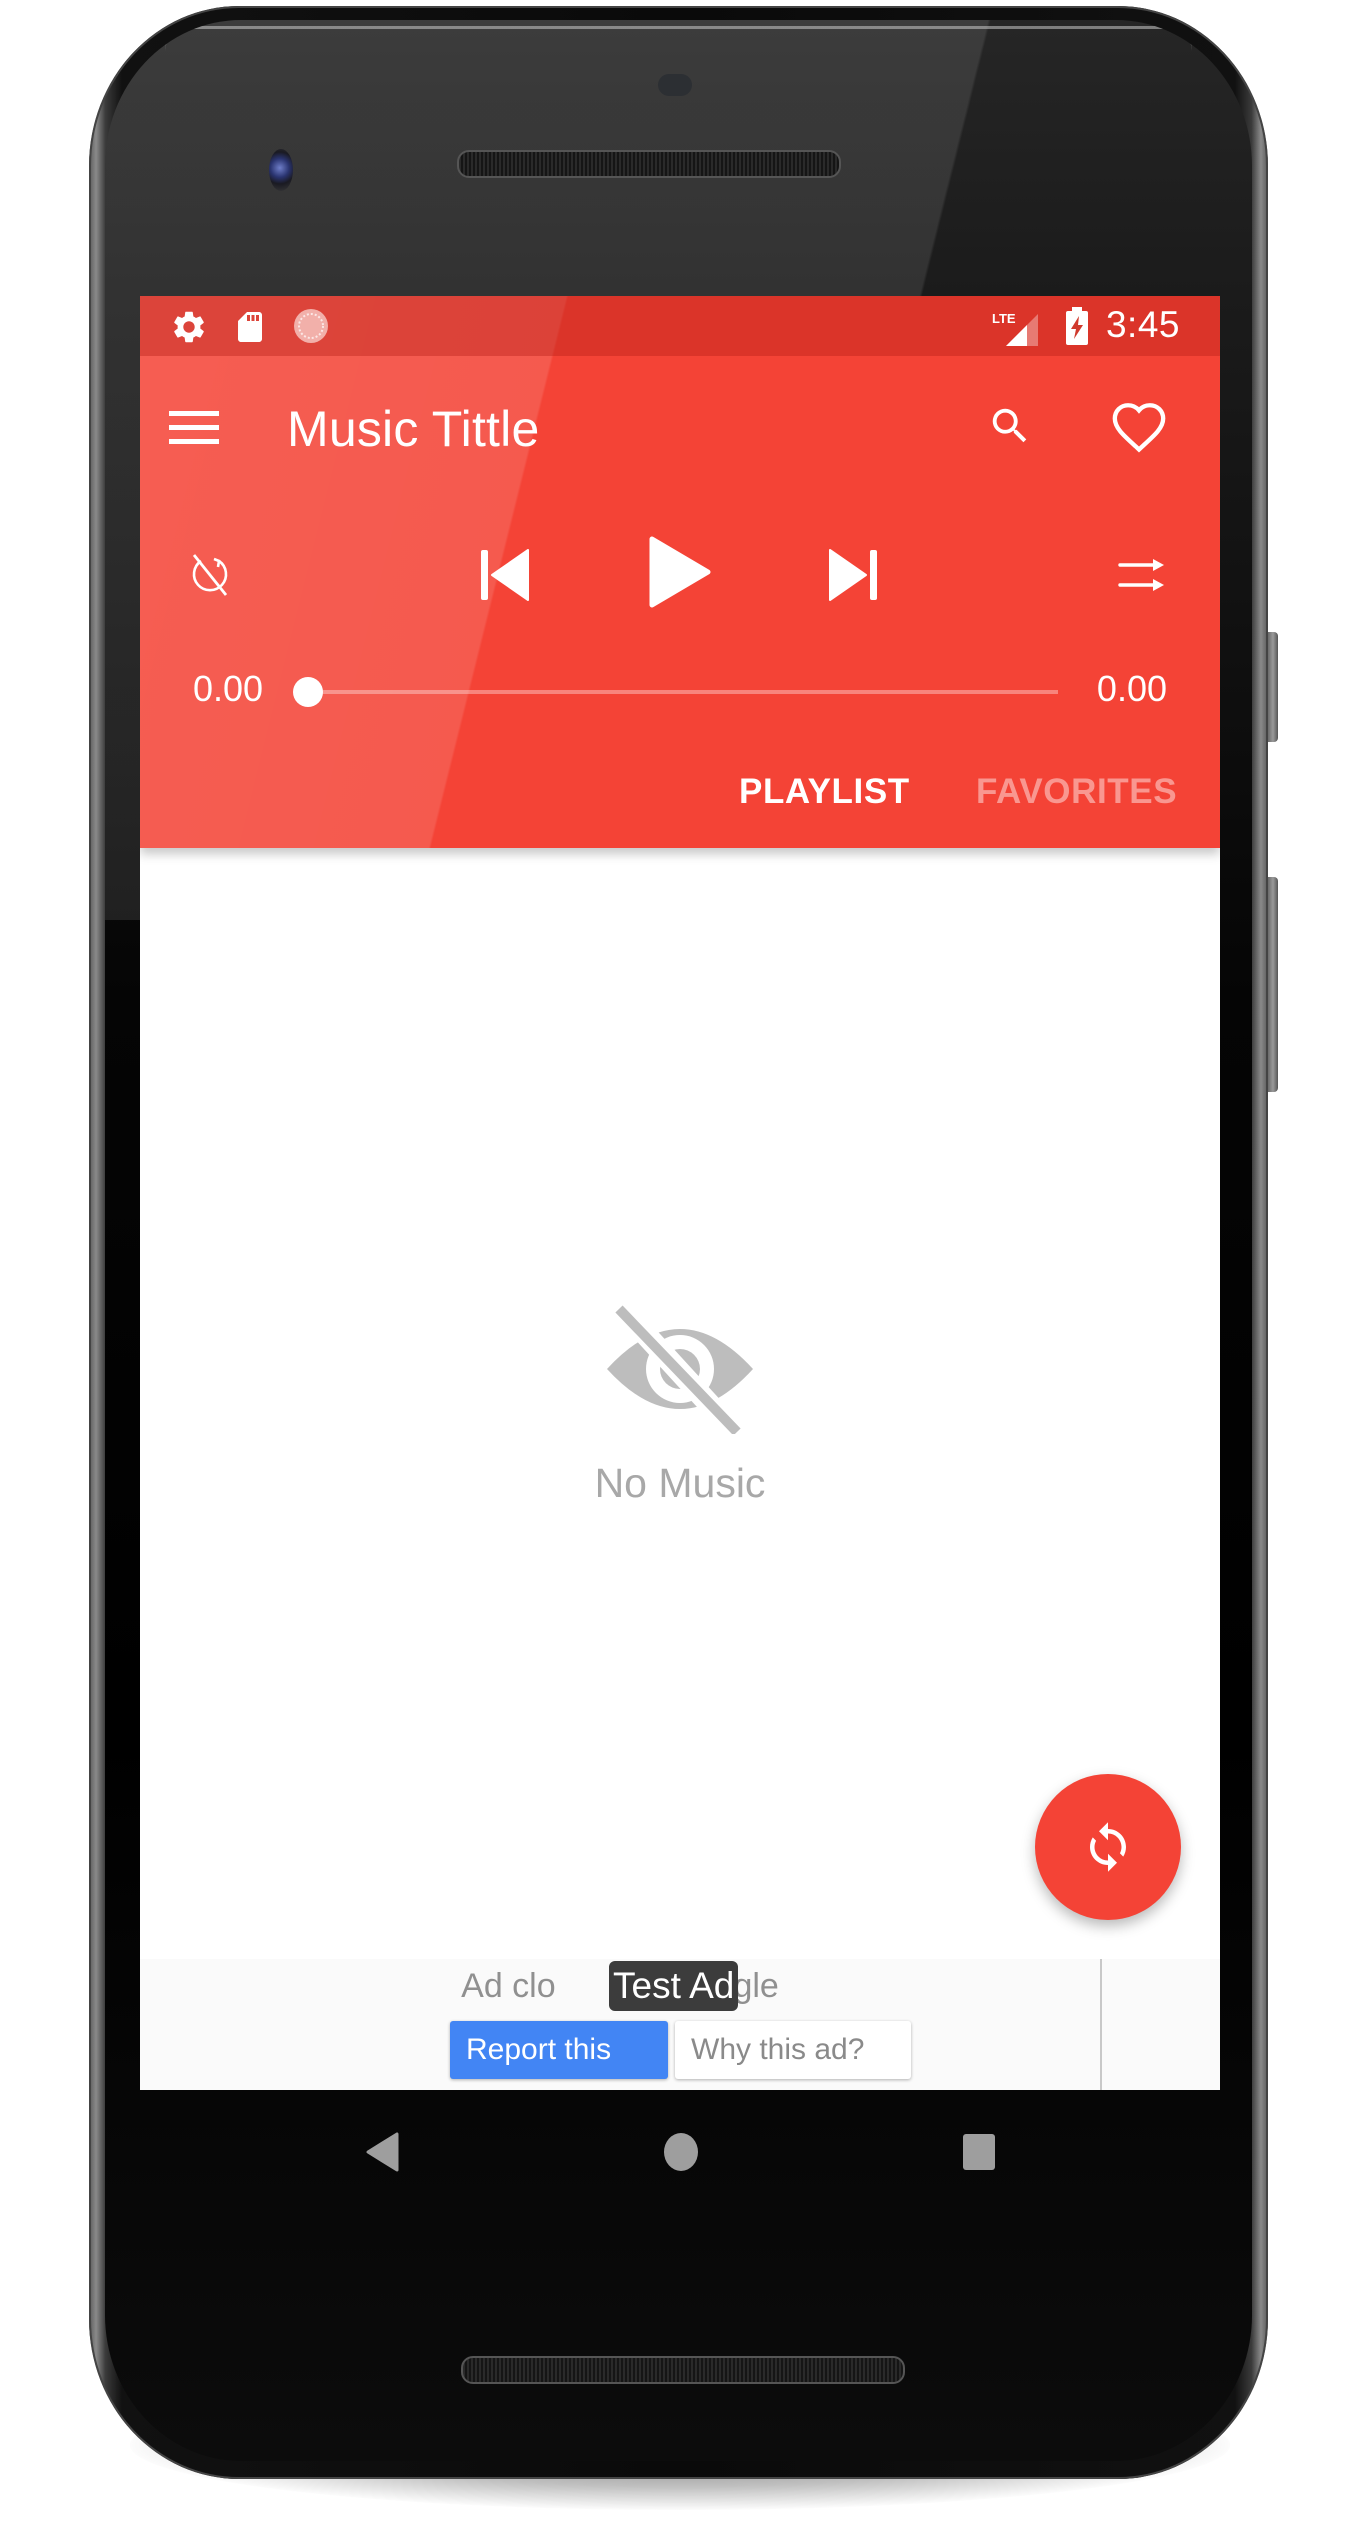 The width and height of the screenshot is (1370, 2534). I want to click on hamburger-menu-icon, so click(194, 427).